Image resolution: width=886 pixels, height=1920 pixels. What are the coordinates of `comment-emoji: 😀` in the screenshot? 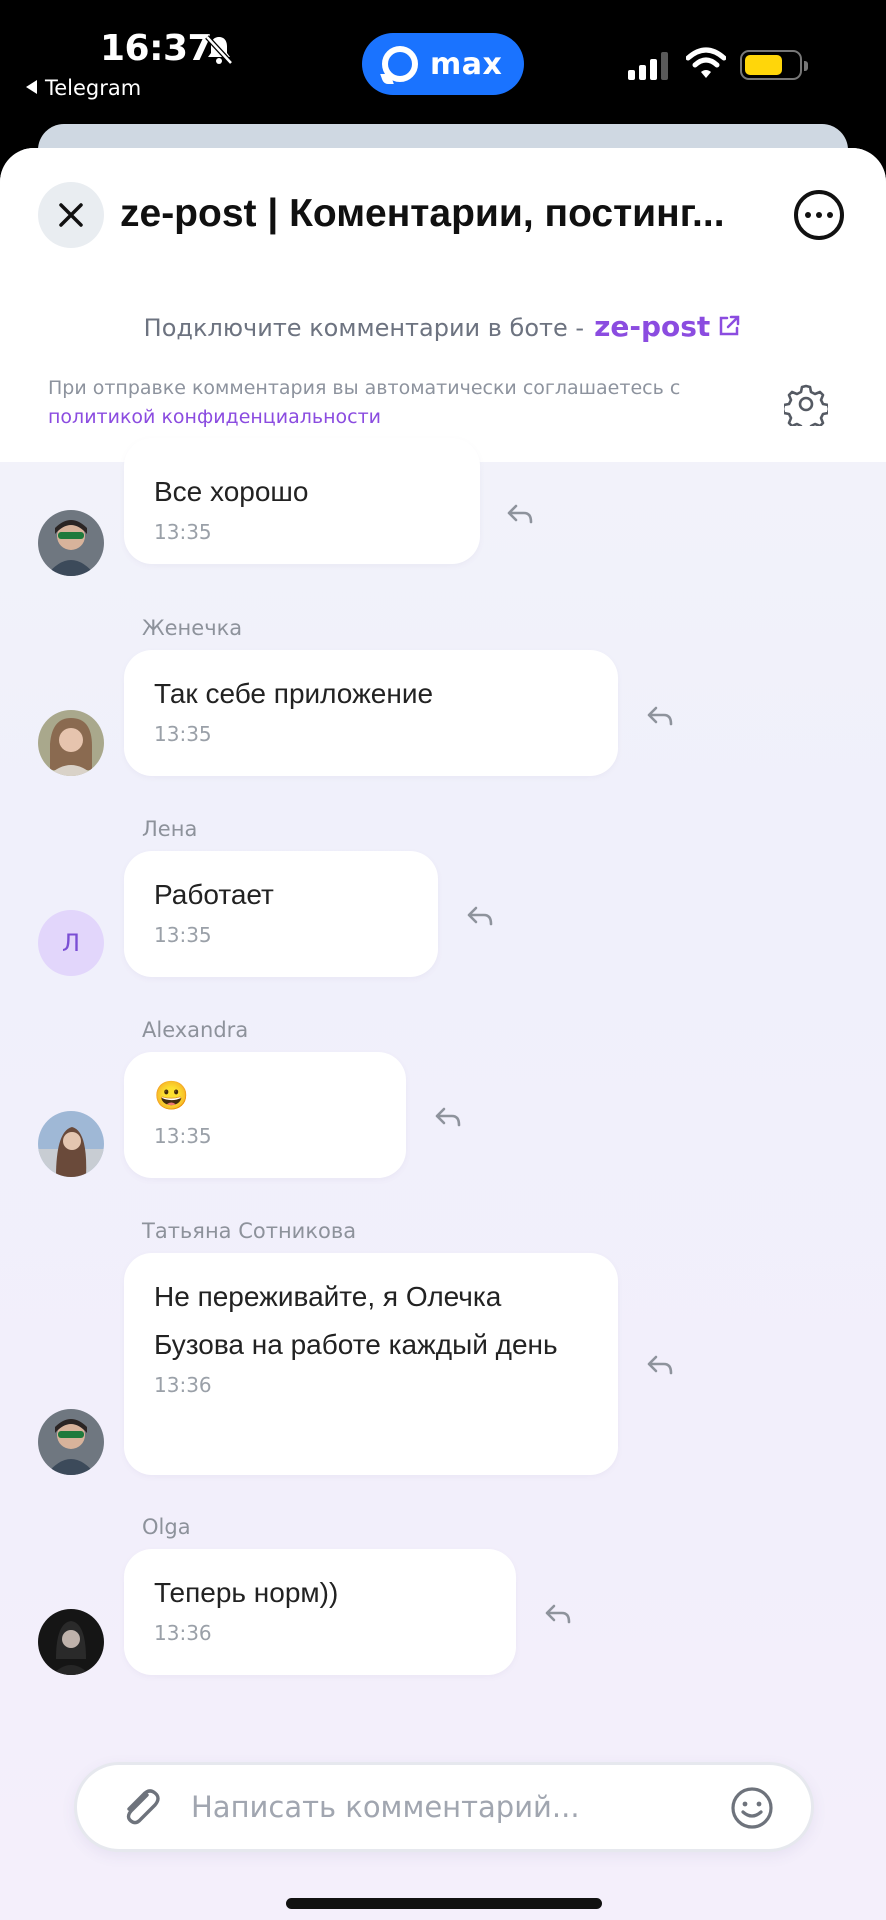 It's located at (171, 1095).